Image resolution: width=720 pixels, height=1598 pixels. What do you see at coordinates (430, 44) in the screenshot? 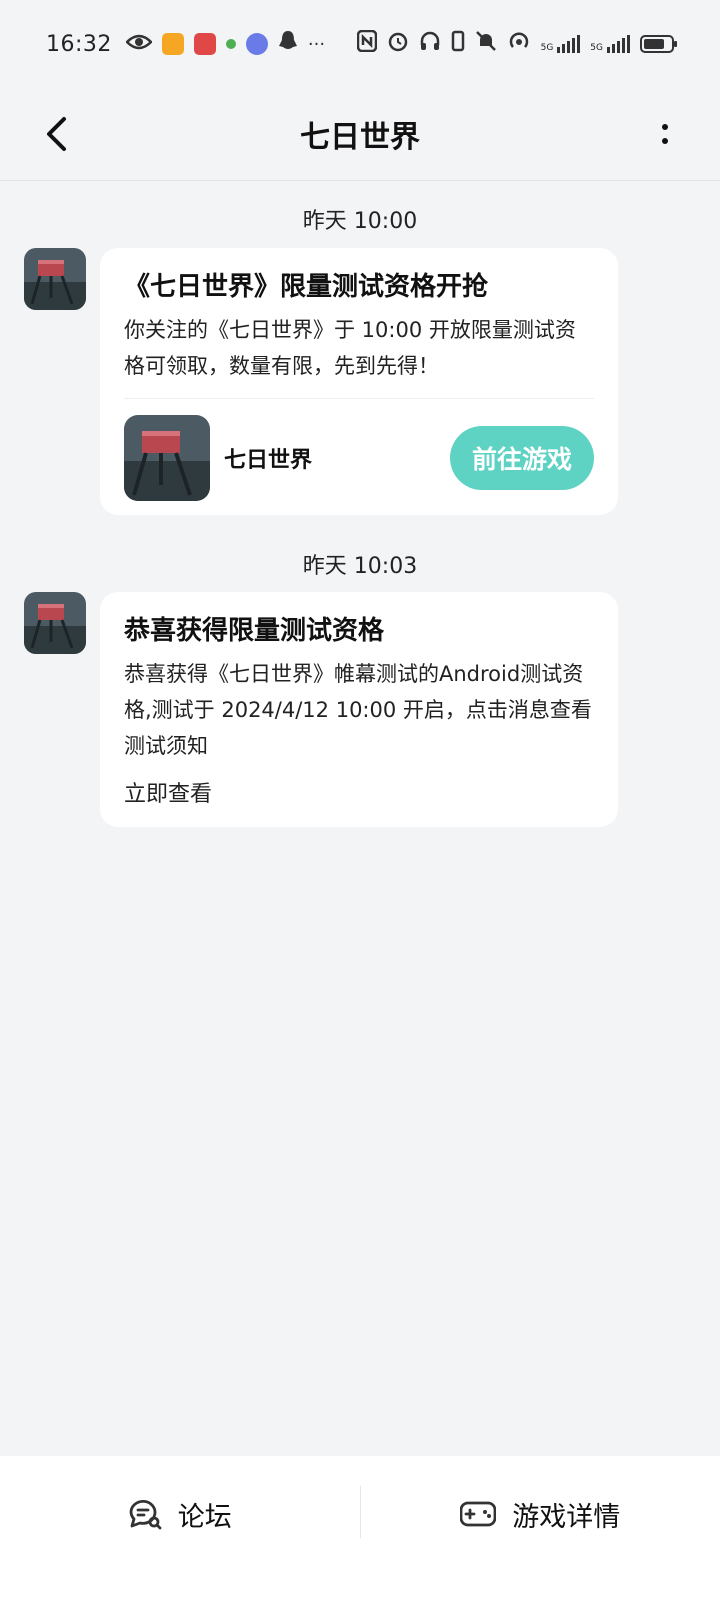
I see `headset-icon` at bounding box center [430, 44].